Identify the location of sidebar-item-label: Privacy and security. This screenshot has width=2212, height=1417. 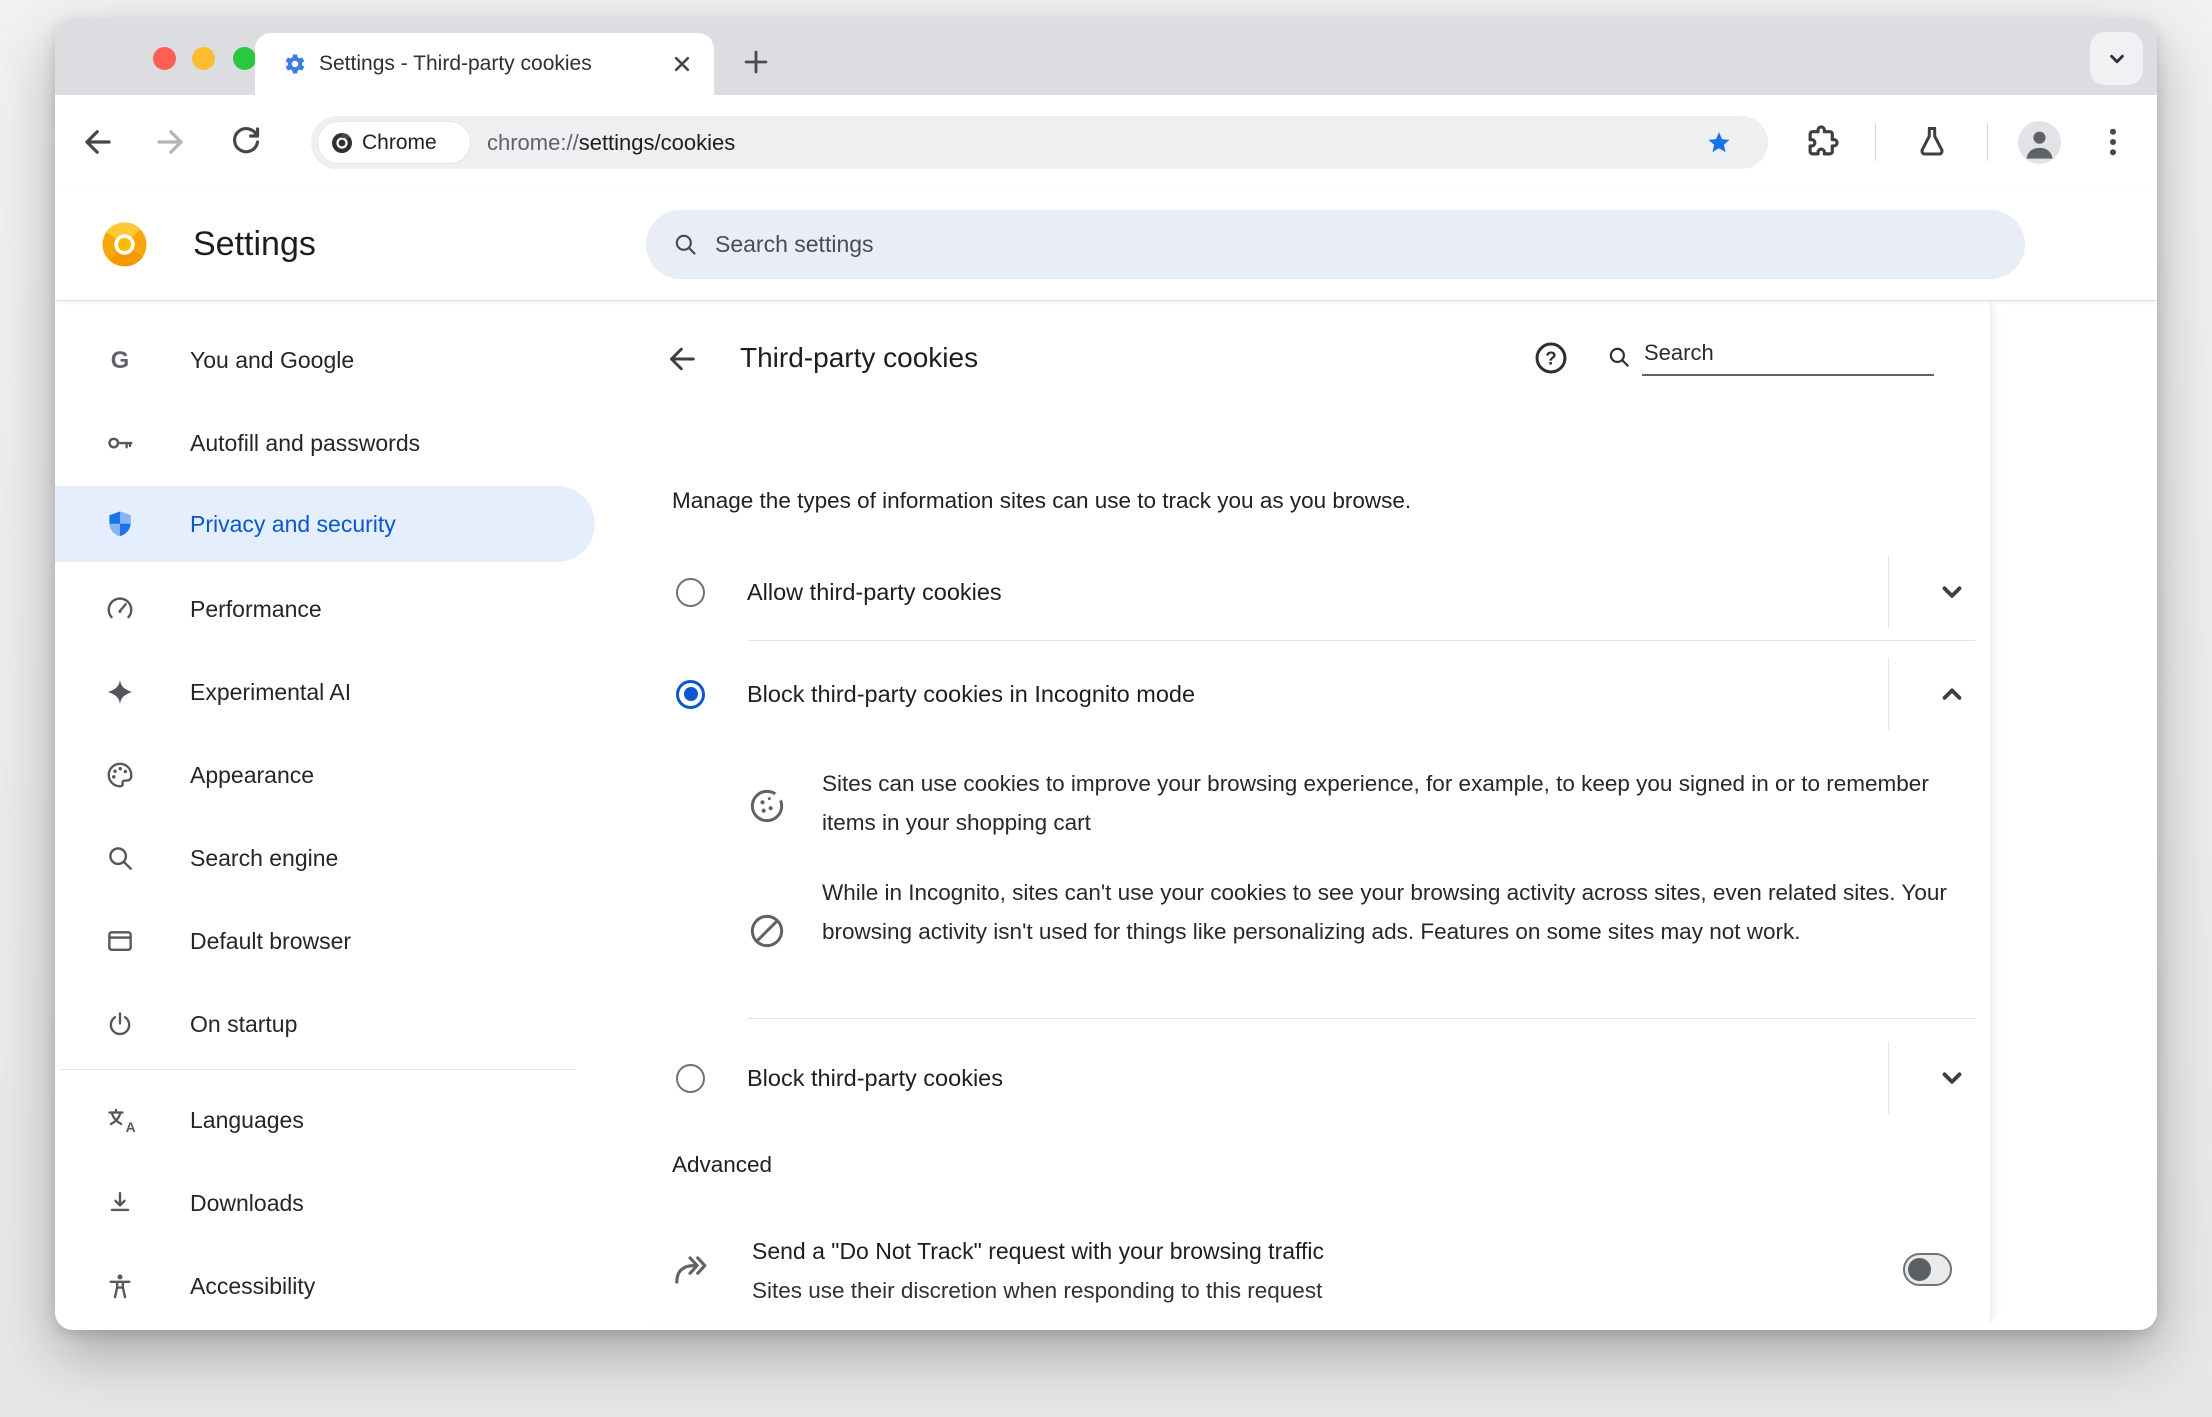
(293, 523).